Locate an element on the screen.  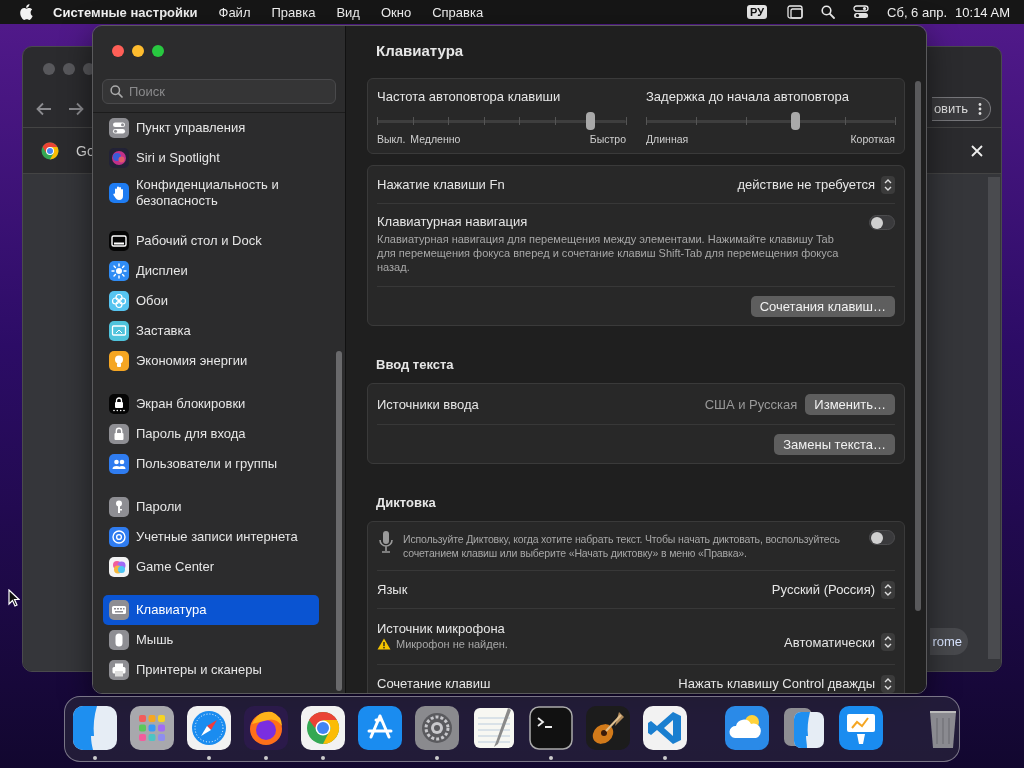
scale-label: Выкл. is located at coordinates (391, 139).